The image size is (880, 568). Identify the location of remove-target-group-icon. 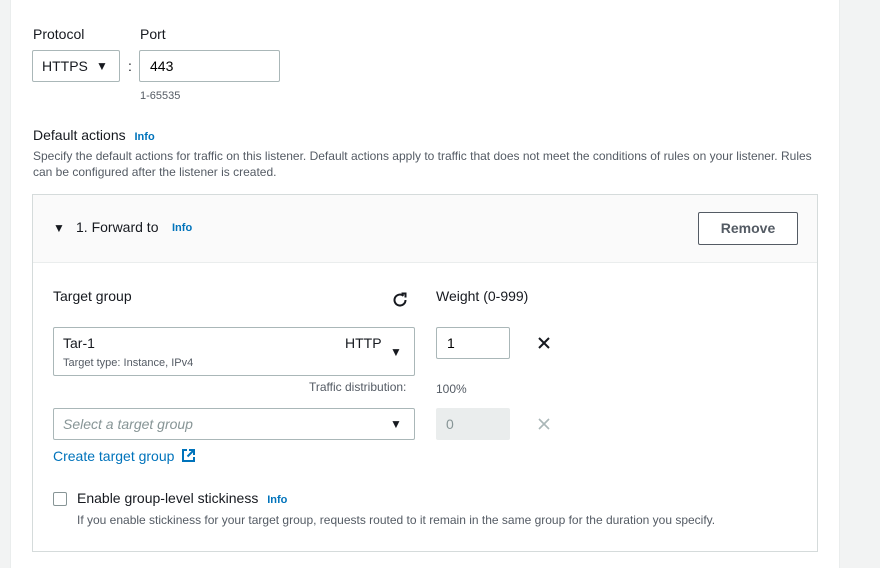
(544, 343).